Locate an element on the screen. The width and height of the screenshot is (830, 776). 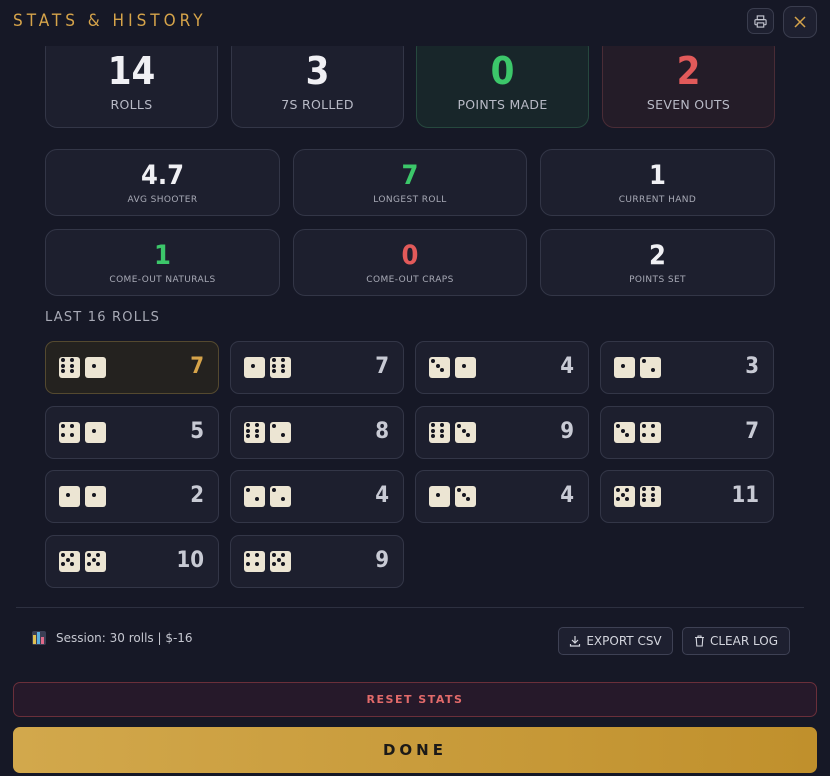
trash-icon is located at coordinates (699, 641).